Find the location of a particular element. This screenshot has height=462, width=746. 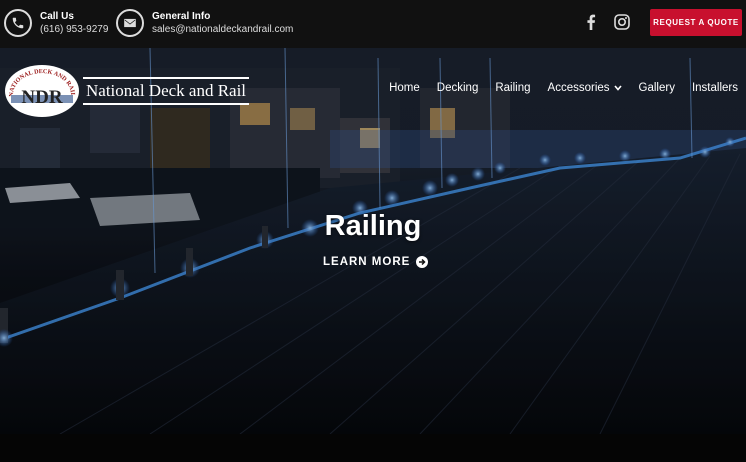

nav-installers: Installers is located at coordinates (715, 88).